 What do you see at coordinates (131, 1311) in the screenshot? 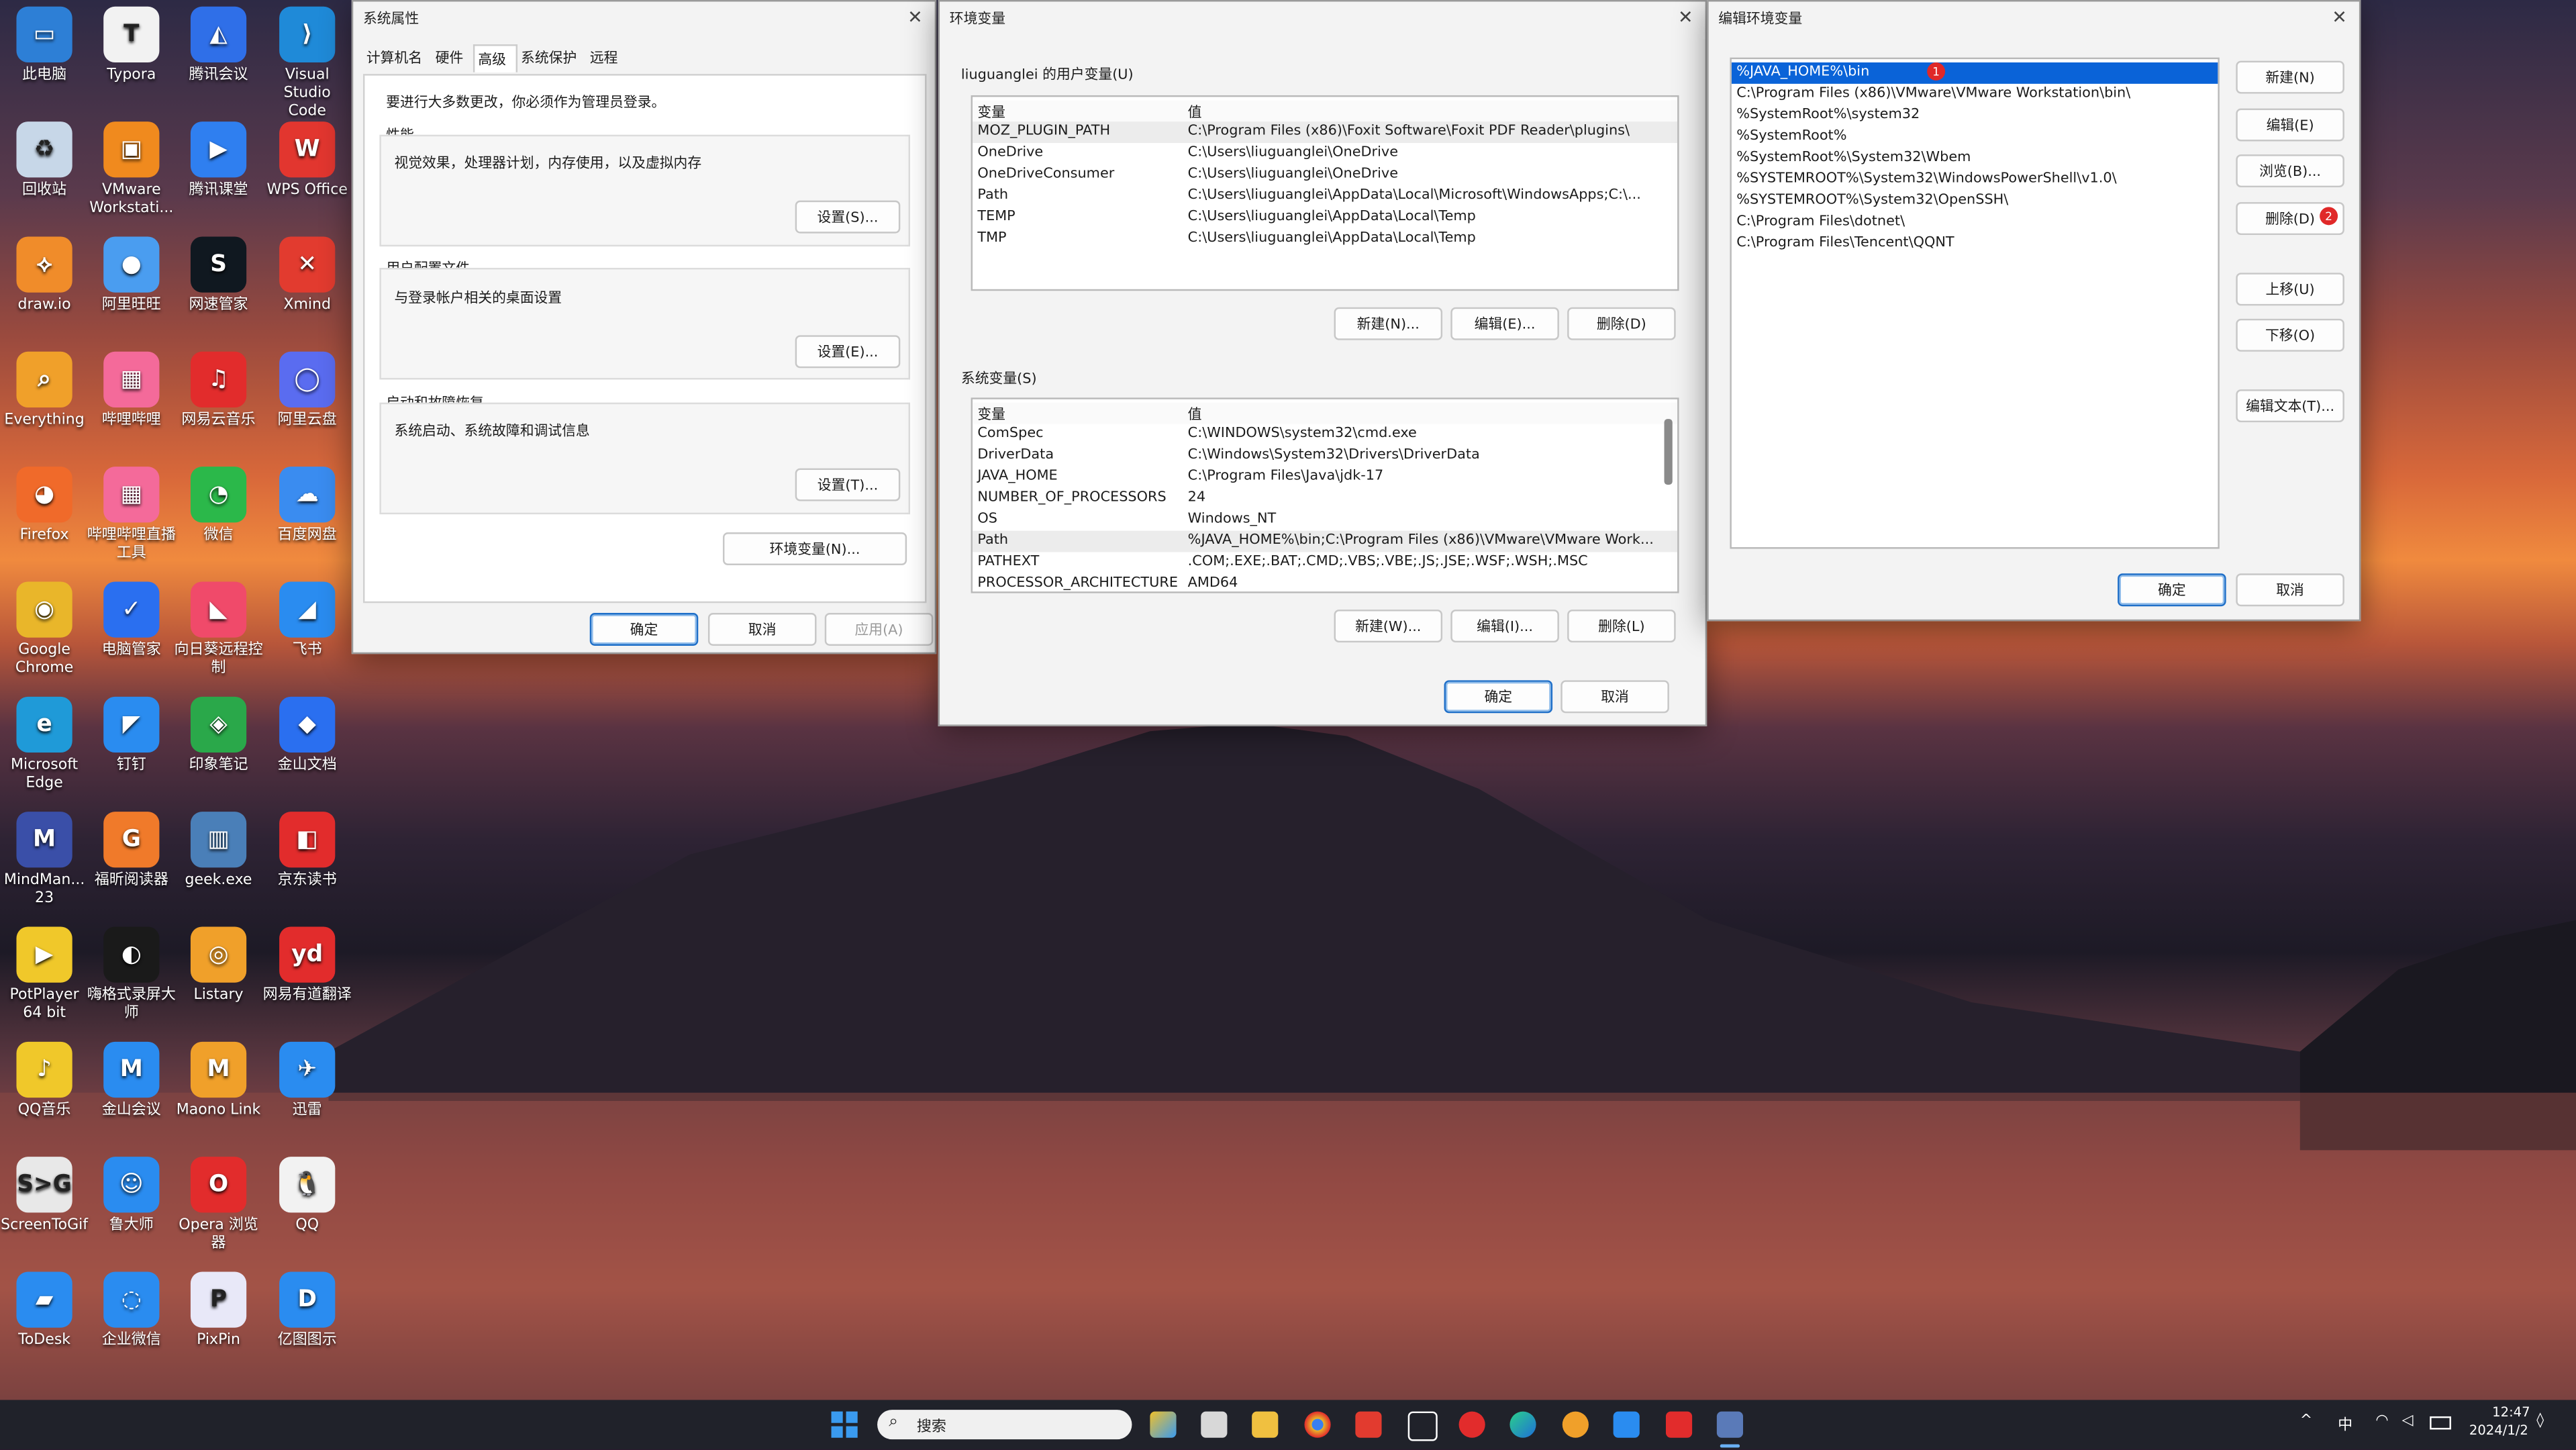
I see `desktop-icon: ◌ 企业微信` at bounding box center [131, 1311].